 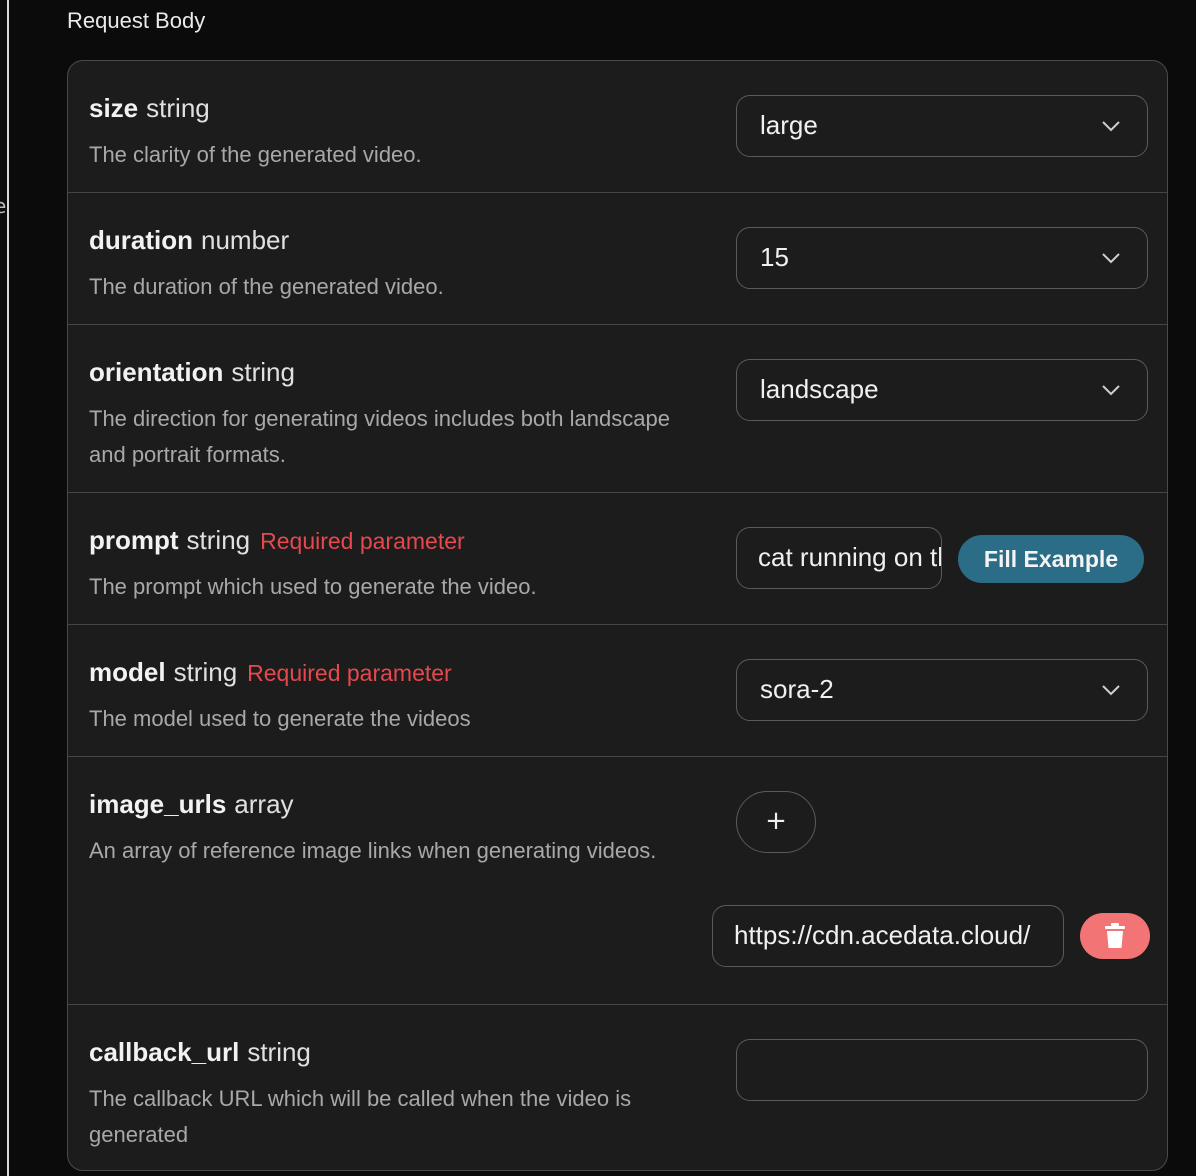 I want to click on param-name: model, so click(x=127, y=672).